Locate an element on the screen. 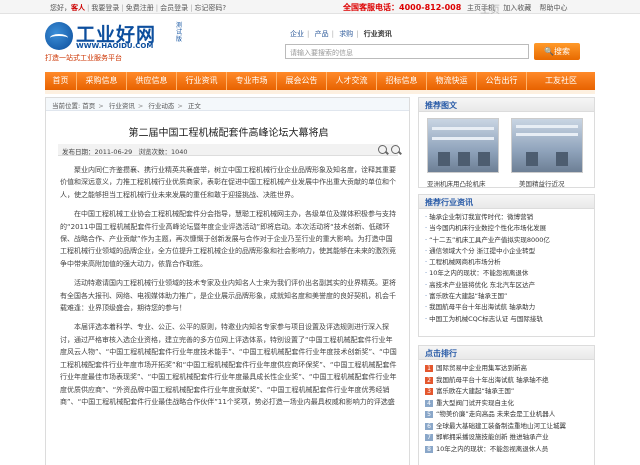  zoom-out-icon is located at coordinates (395, 149).